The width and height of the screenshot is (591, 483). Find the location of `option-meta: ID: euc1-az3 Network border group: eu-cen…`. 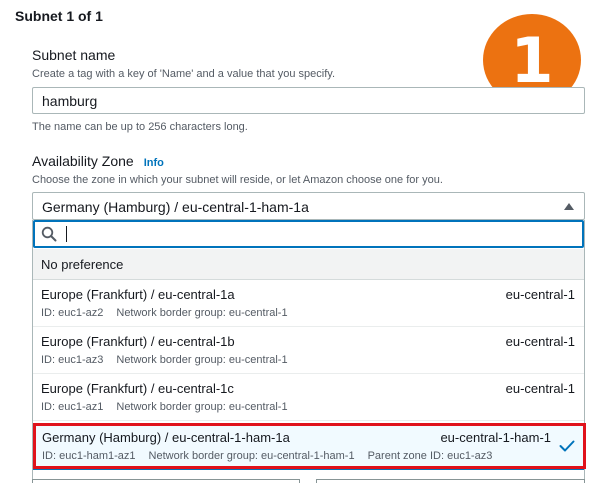

option-meta: ID: euc1-az3 Network border group: eu-cen… is located at coordinates (171, 360).